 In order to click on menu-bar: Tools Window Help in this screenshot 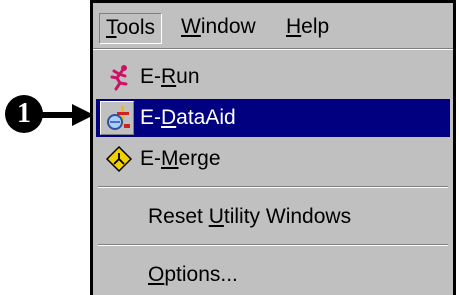, I will do `click(273, 26)`.